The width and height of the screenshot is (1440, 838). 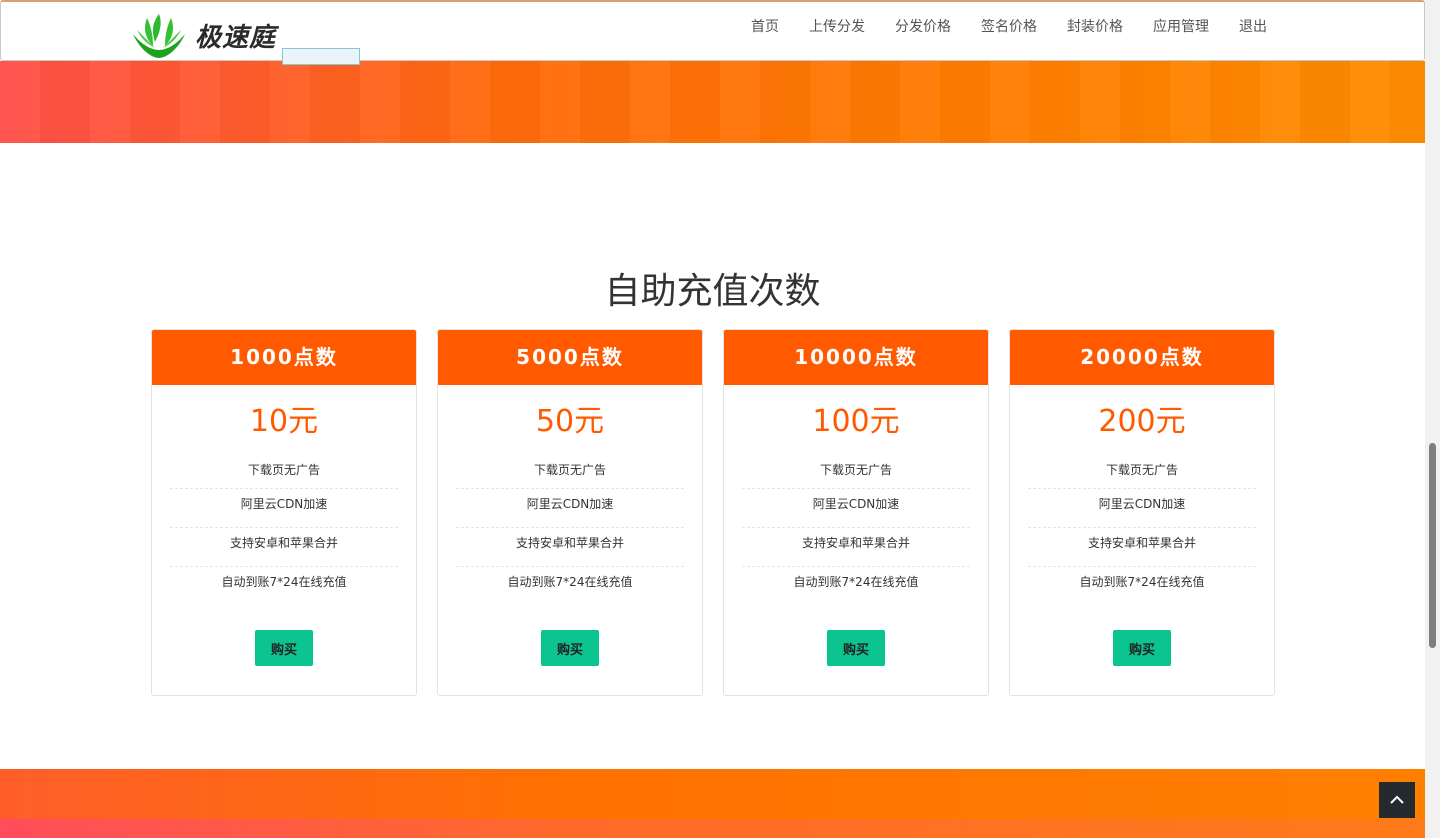 What do you see at coordinates (570, 357) in the screenshot?
I see `plan-name: 5000点数` at bounding box center [570, 357].